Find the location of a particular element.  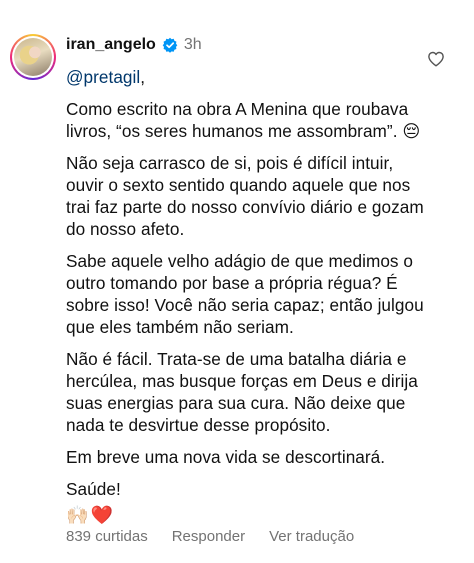

likes-count: 839 curtidas is located at coordinates (107, 536).